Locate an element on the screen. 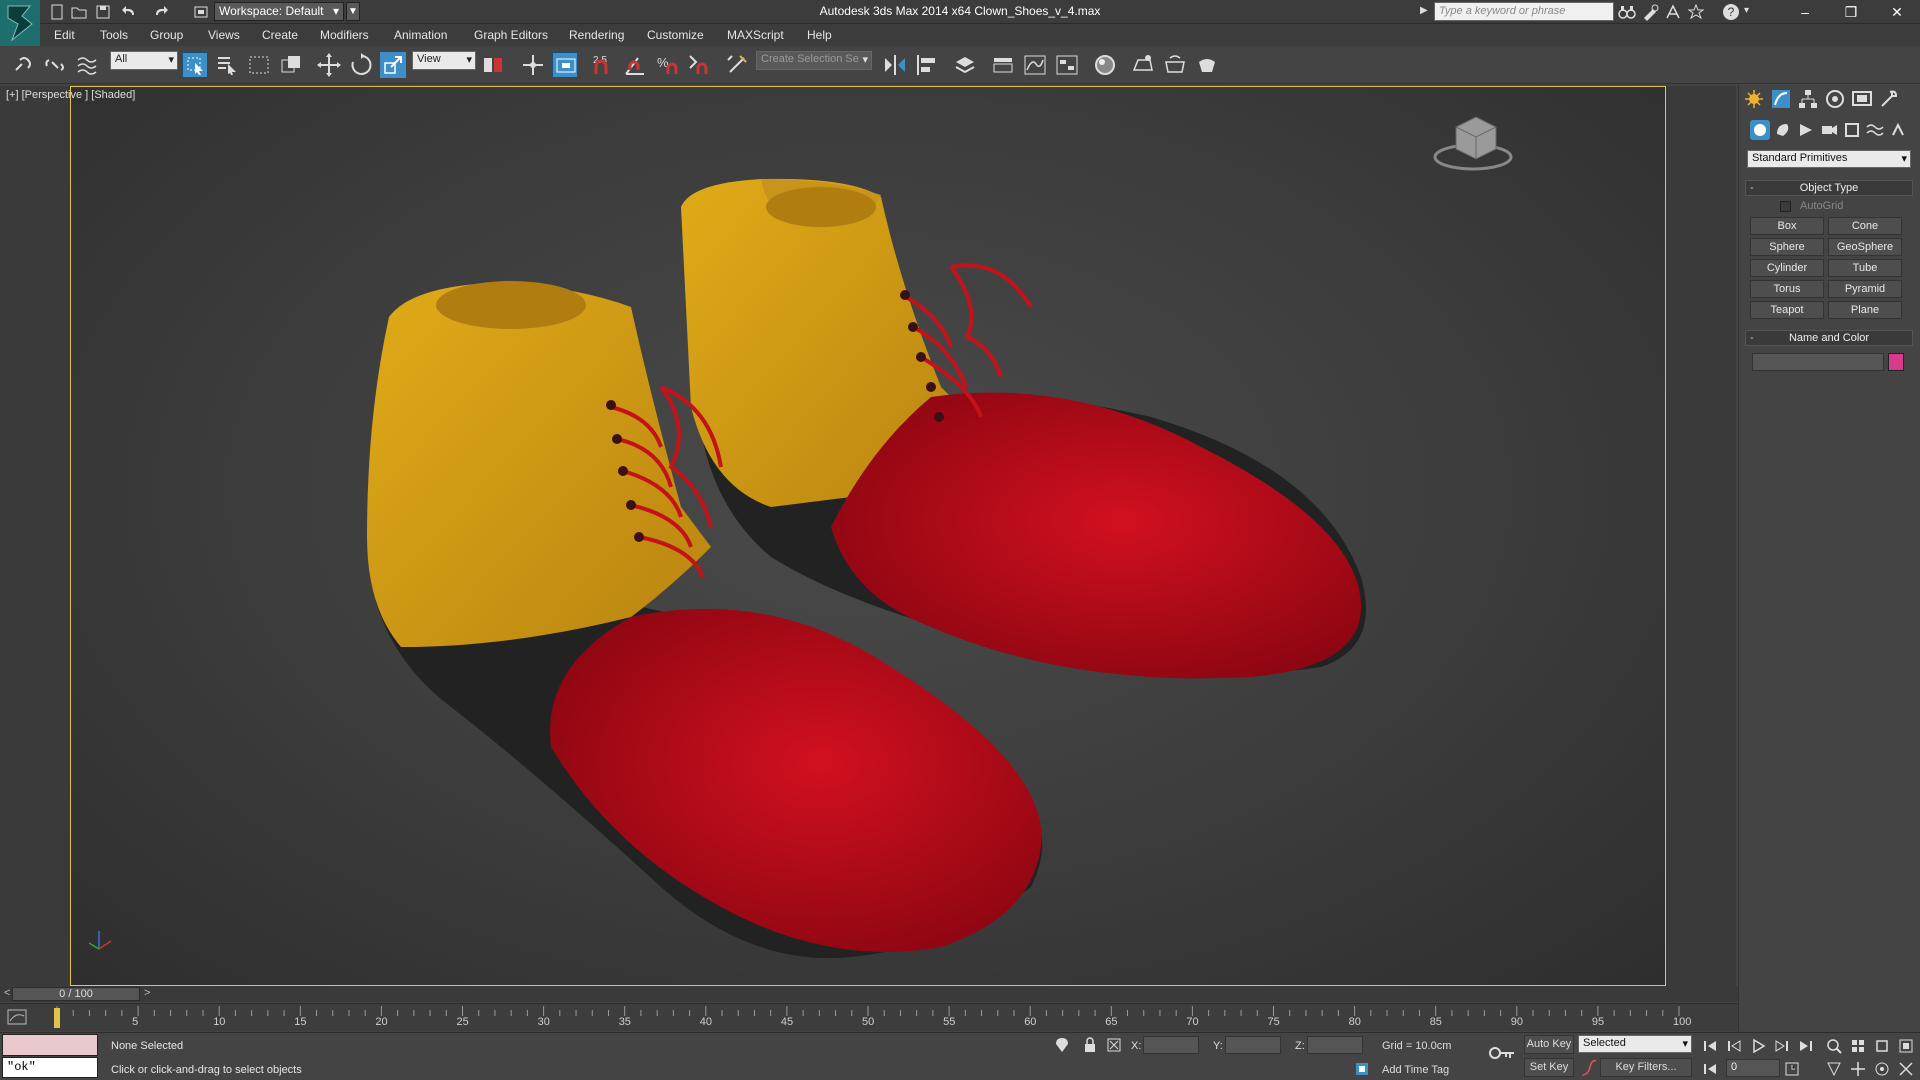  geosphere-button: GeoSphere is located at coordinates (1865, 247).